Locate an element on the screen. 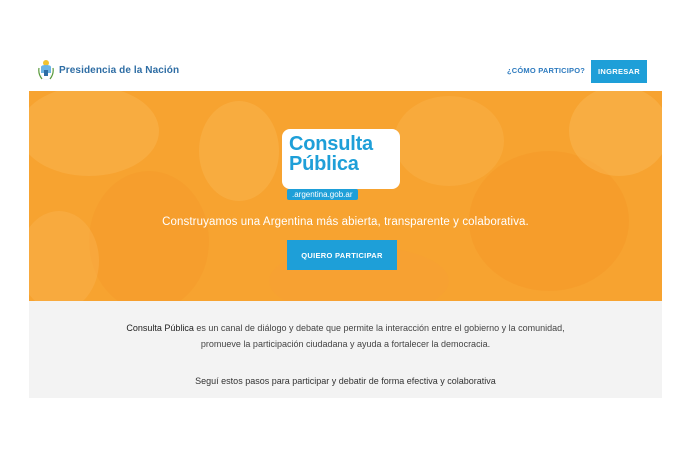 This screenshot has width=690, height=460. logo-title-line2: Pública is located at coordinates (324, 164).